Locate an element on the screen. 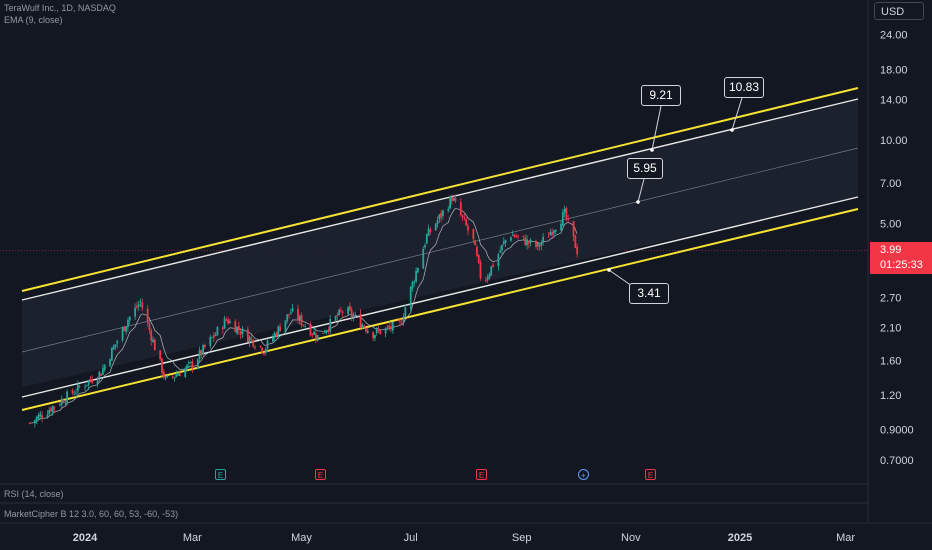 Image resolution: width=932 pixels, height=550 pixels. rsi-legend: RSI (14, close) is located at coordinates (34, 494).